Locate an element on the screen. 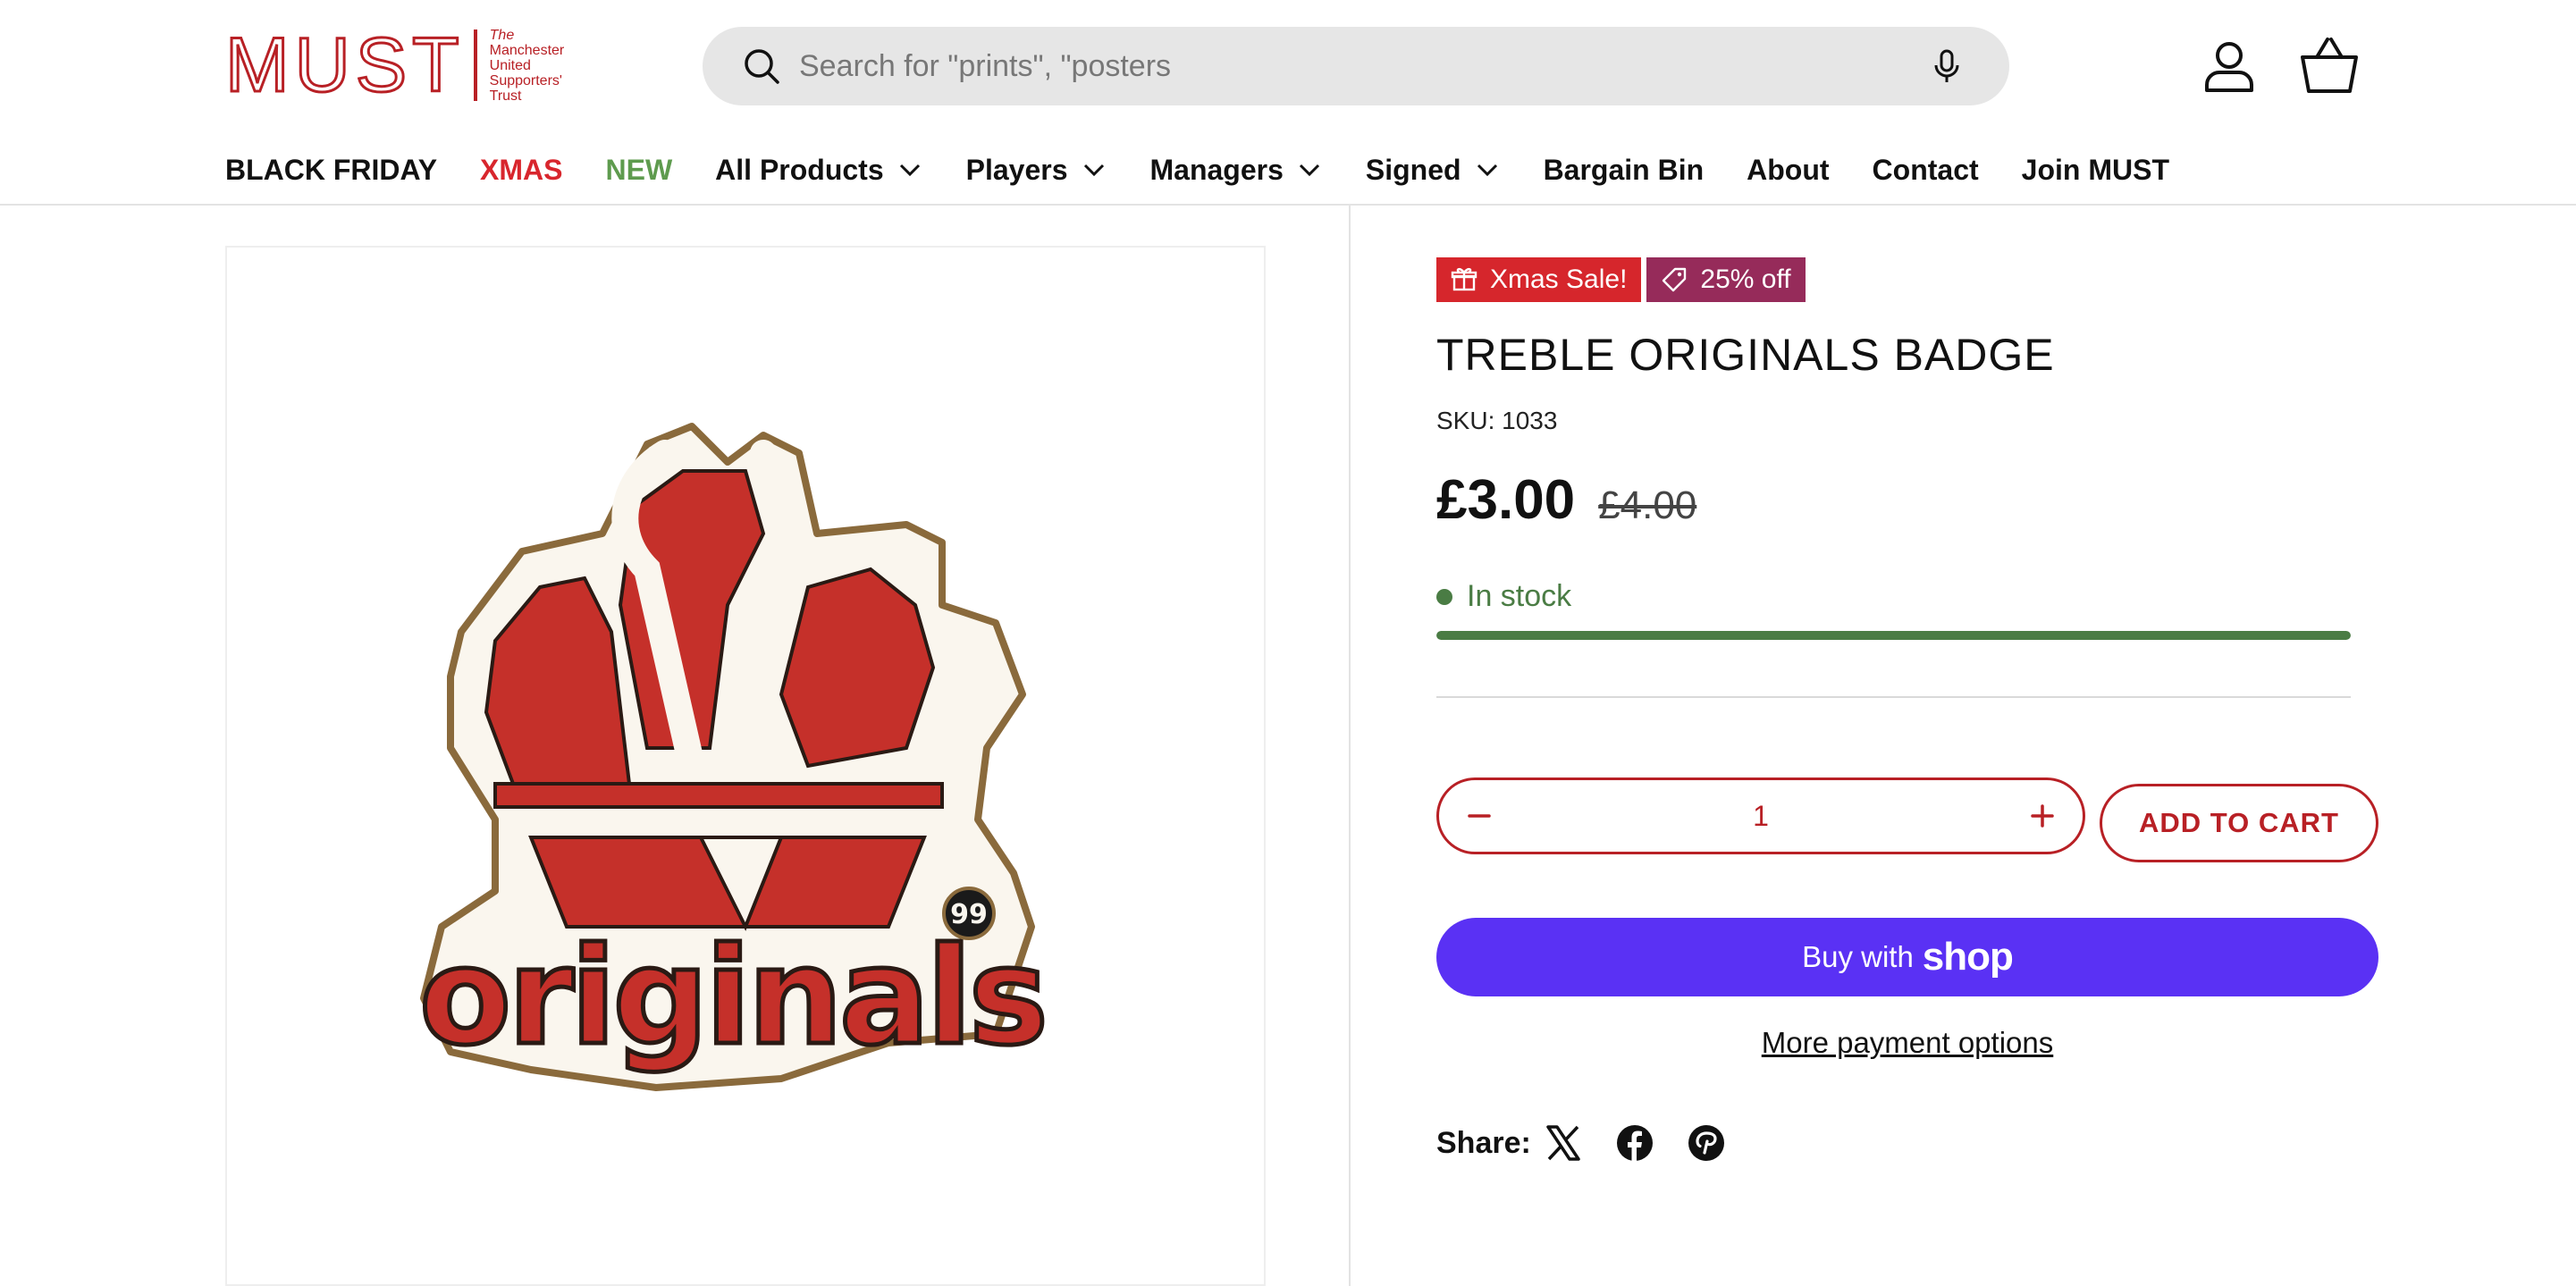  logo-wordmark: MUST is located at coordinates (345, 65).